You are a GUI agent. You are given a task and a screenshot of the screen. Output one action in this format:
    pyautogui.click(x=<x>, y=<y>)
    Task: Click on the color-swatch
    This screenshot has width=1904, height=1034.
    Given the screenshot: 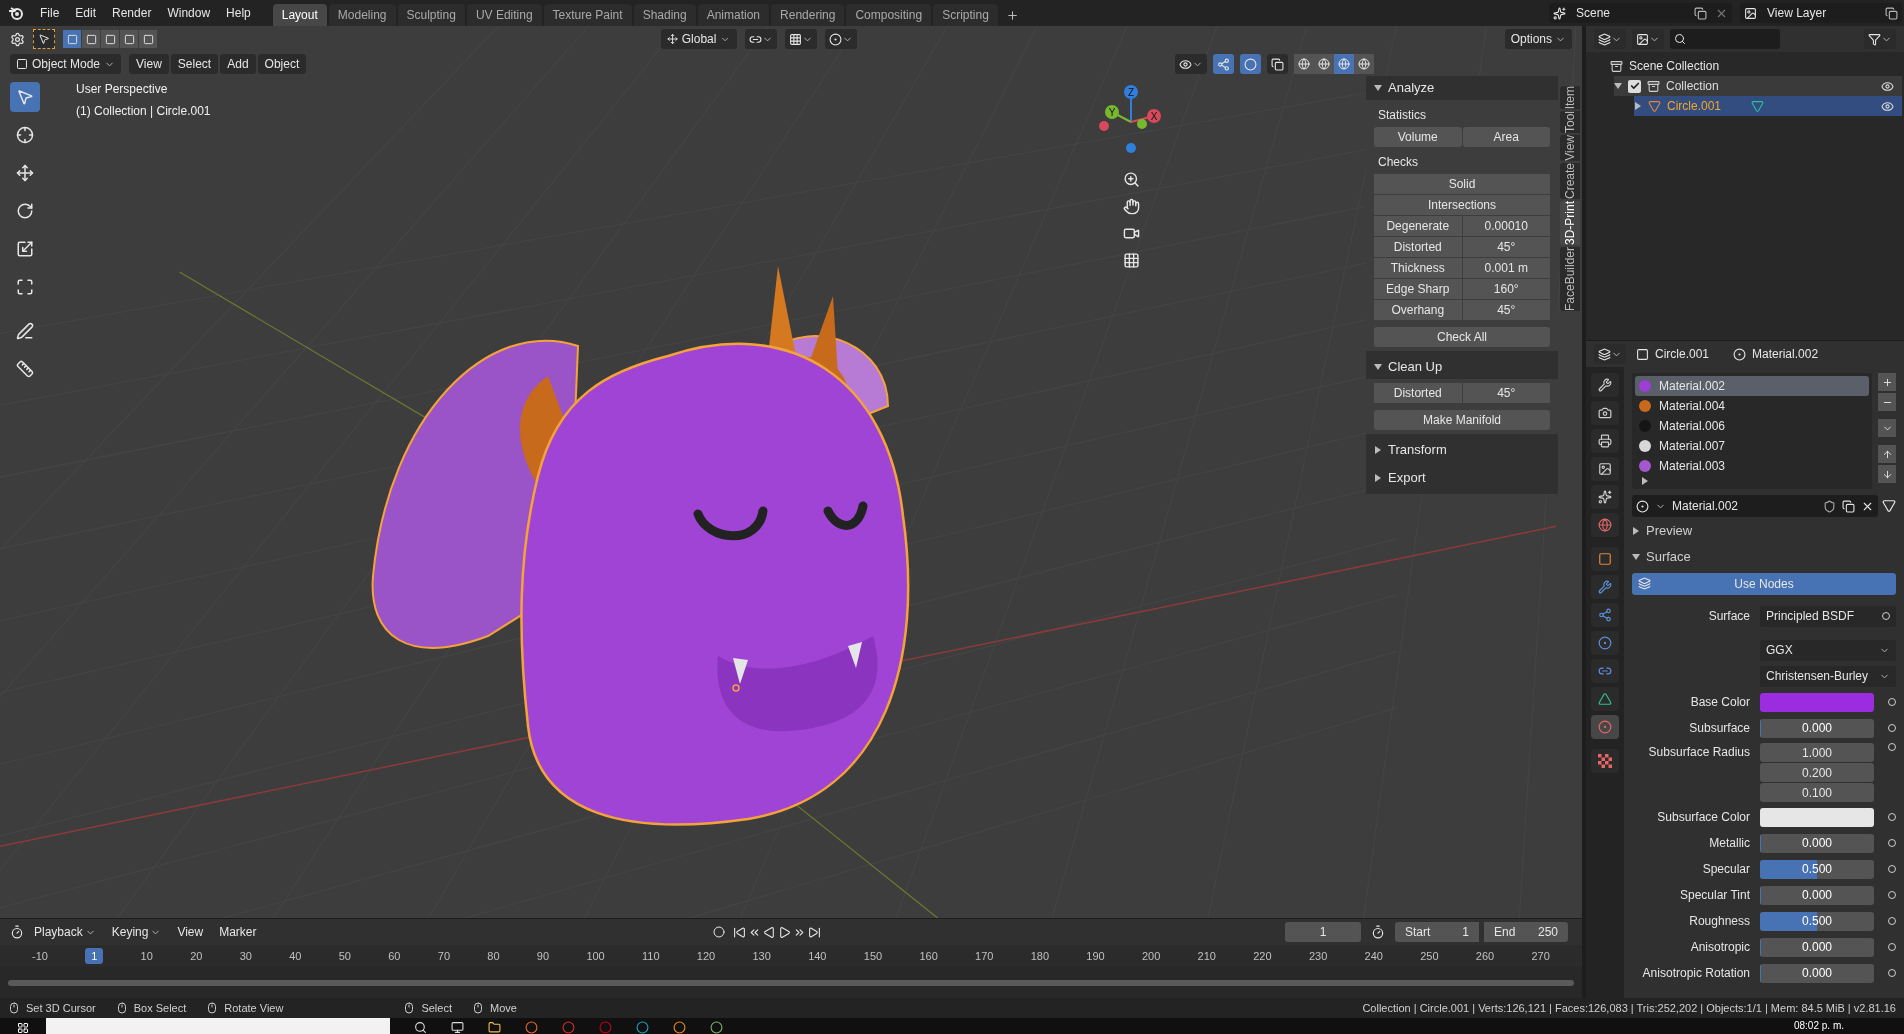 What is the action you would take?
    pyautogui.click(x=1817, y=817)
    